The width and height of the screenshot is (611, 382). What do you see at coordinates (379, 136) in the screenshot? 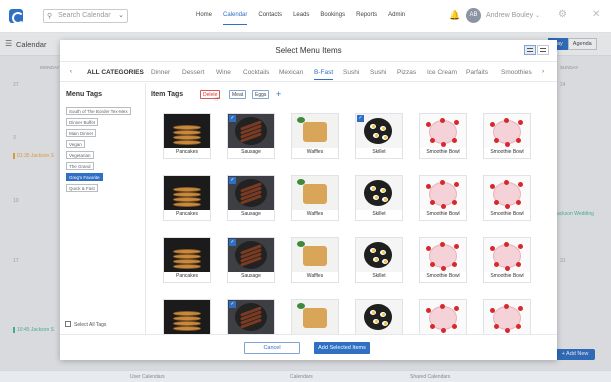
I see `menu-item-card: ✓ Skillet` at bounding box center [379, 136].